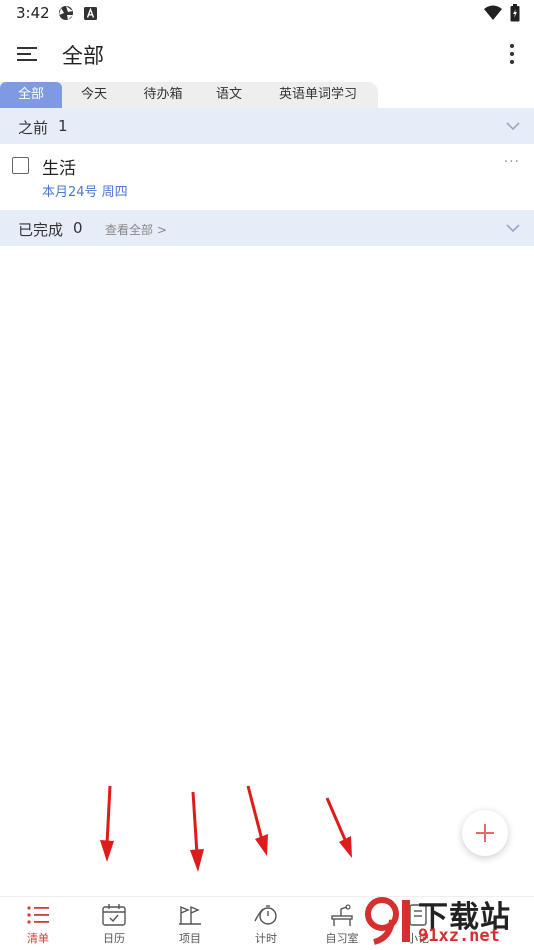  What do you see at coordinates (28, 54) in the screenshot?
I see `menu-icon` at bounding box center [28, 54].